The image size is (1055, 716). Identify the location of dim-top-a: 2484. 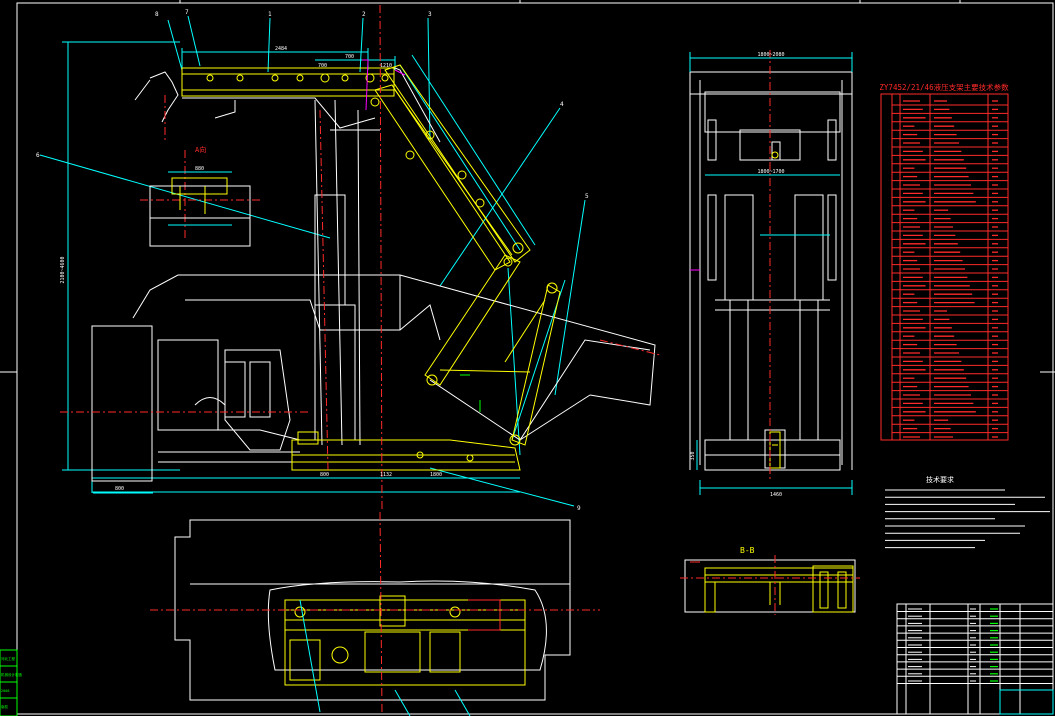
(281, 49).